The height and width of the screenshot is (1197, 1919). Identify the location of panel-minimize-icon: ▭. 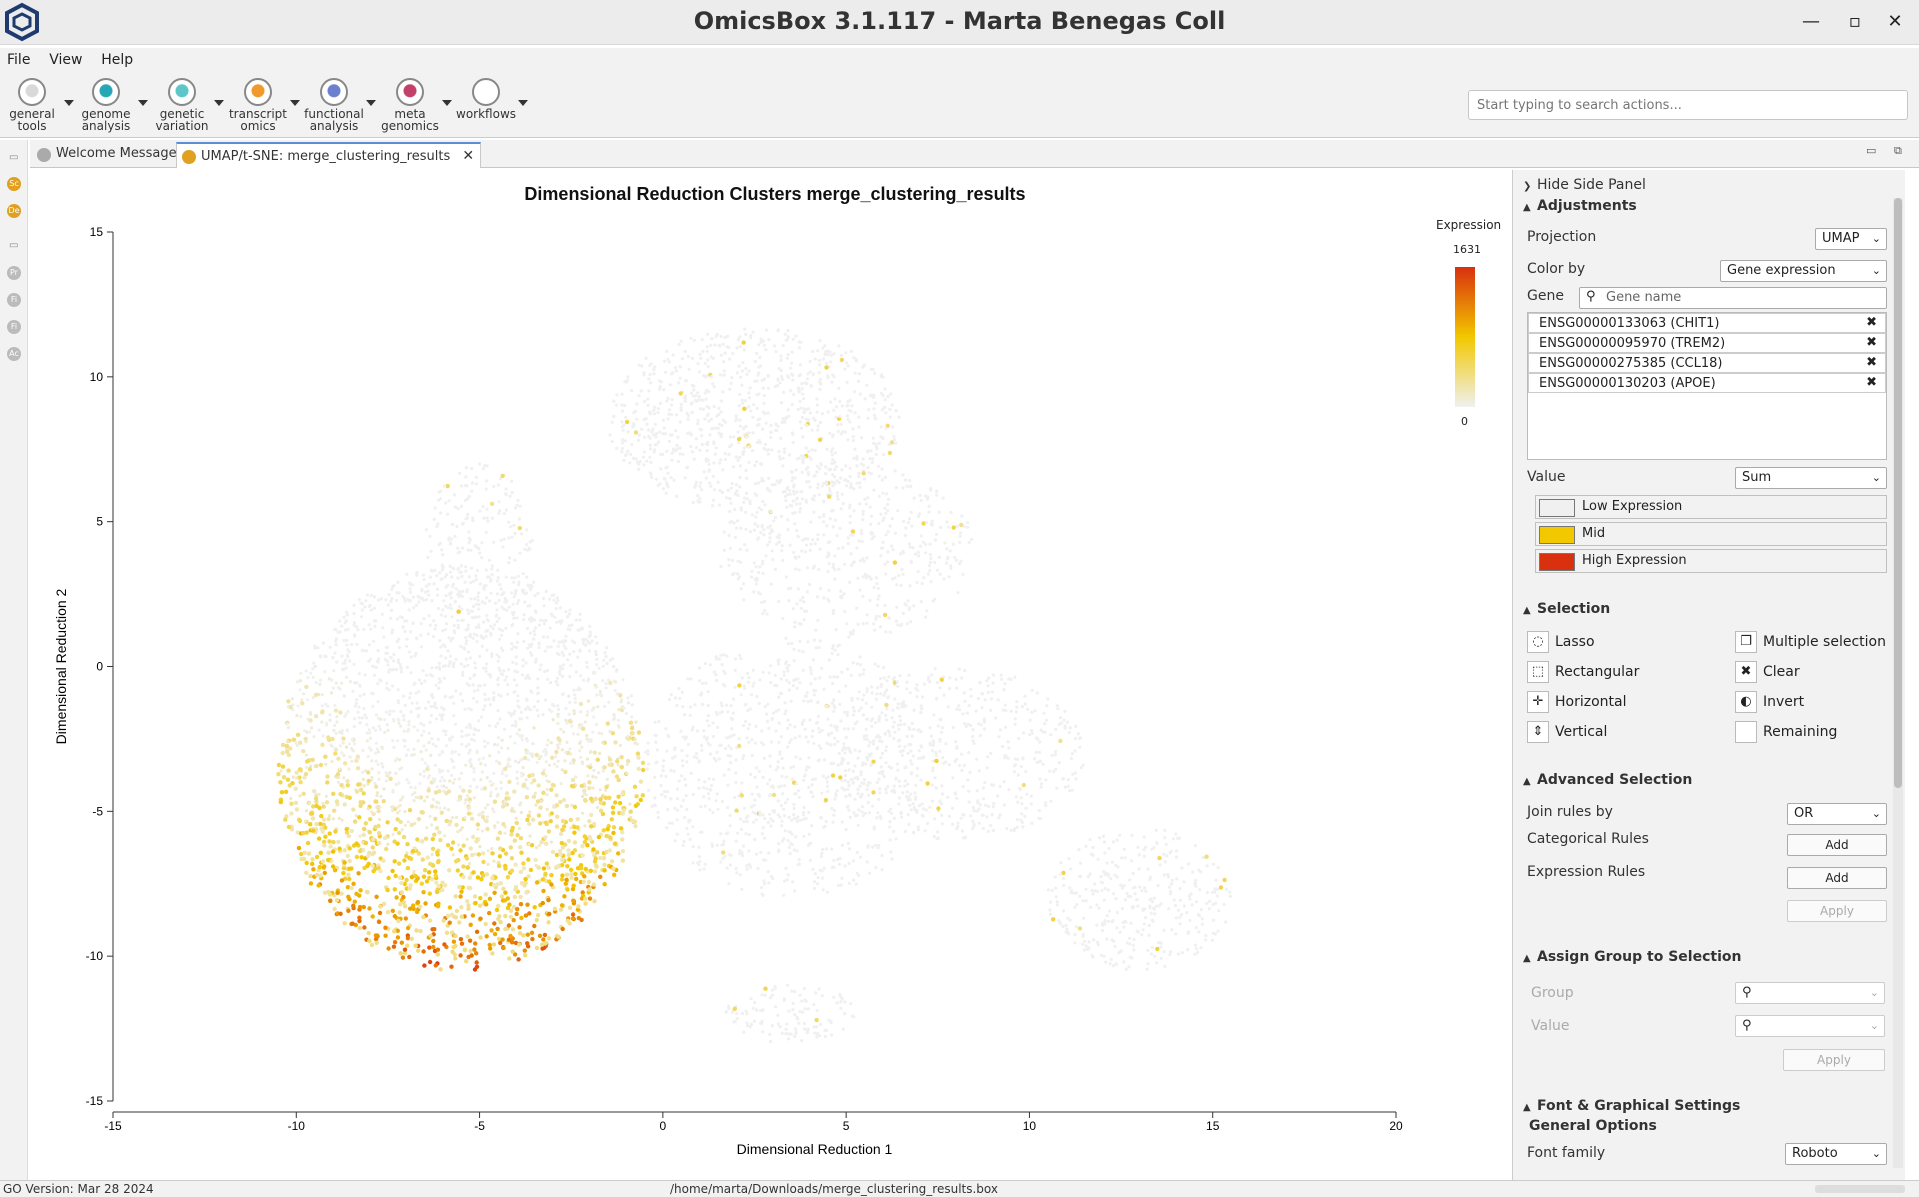
(1871, 150).